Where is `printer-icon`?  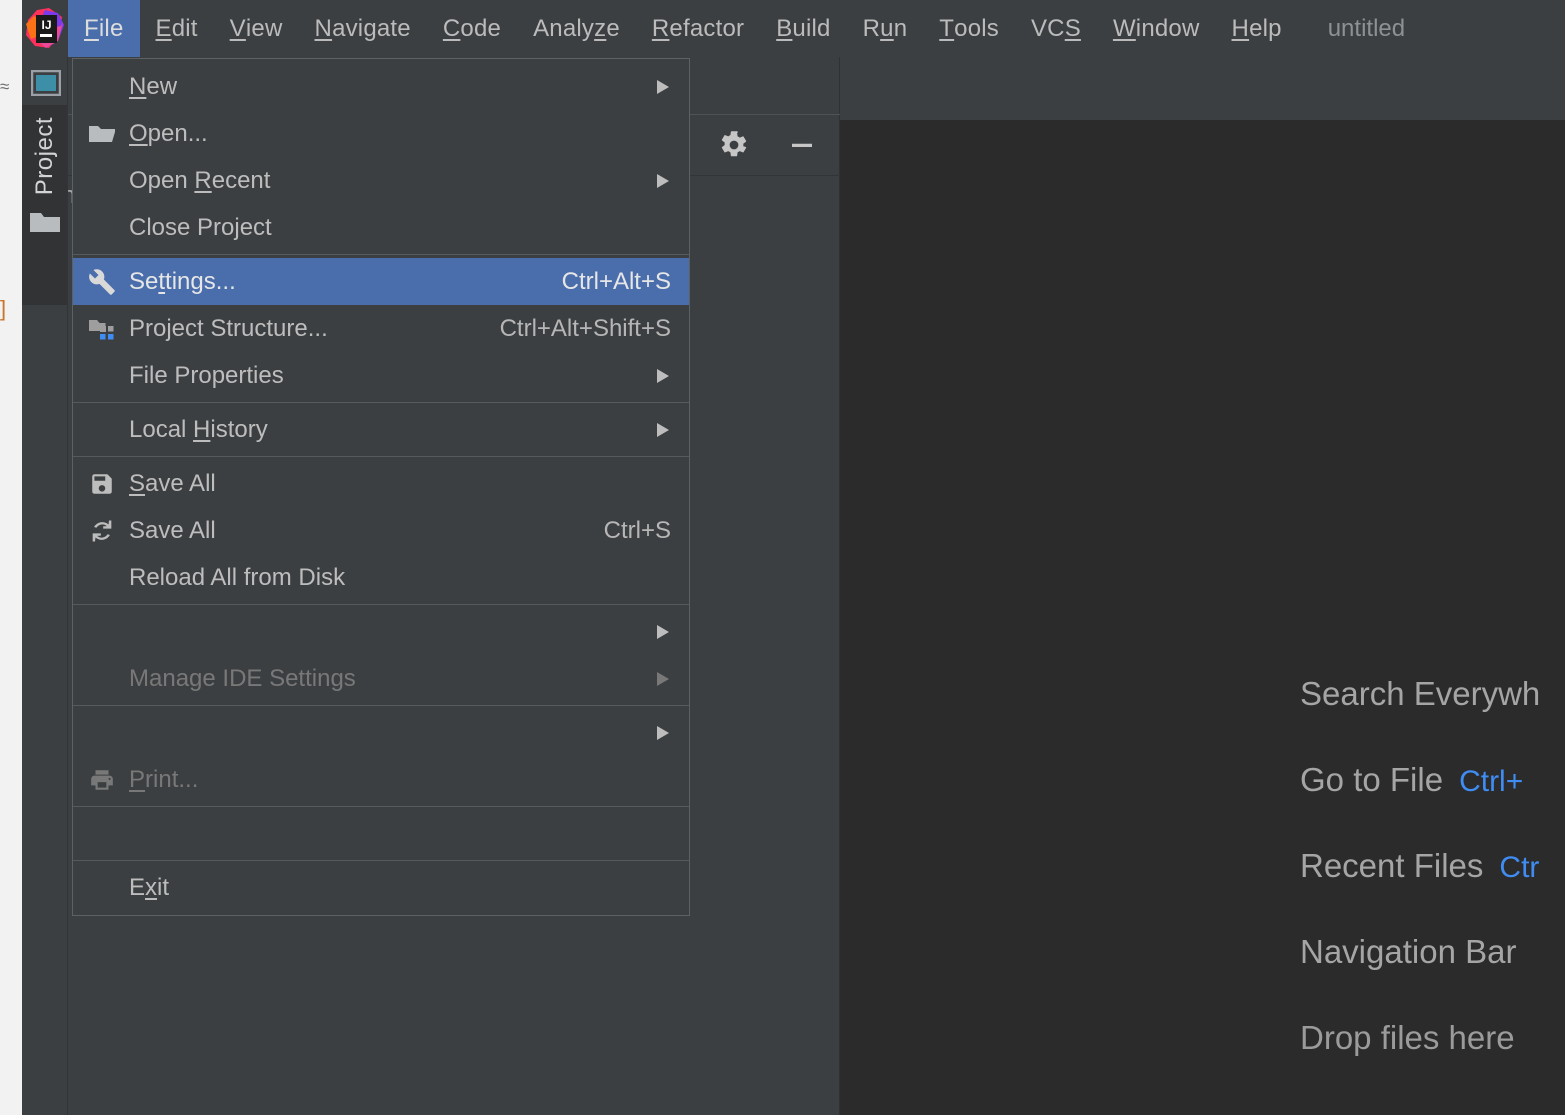
printer-icon is located at coordinates (102, 780).